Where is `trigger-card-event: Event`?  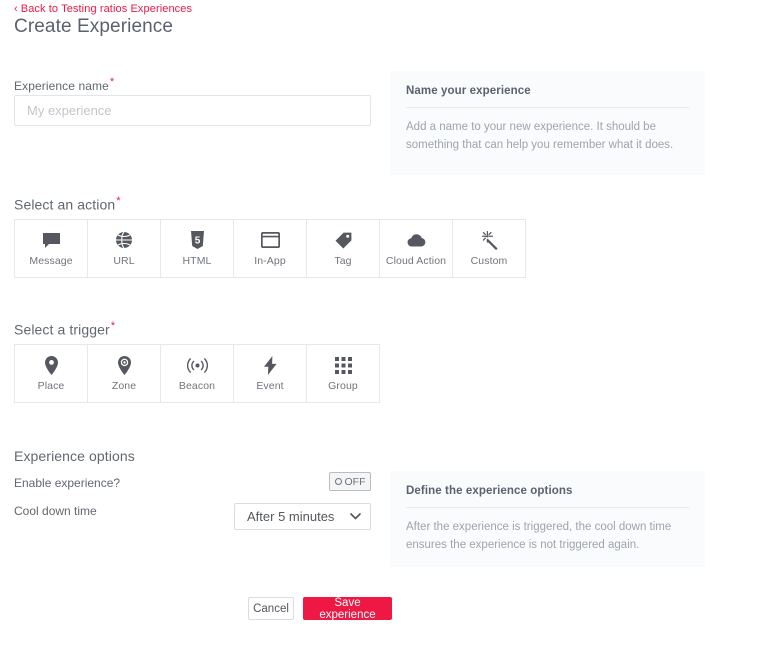
trigger-card-event: Event is located at coordinates (270, 373).